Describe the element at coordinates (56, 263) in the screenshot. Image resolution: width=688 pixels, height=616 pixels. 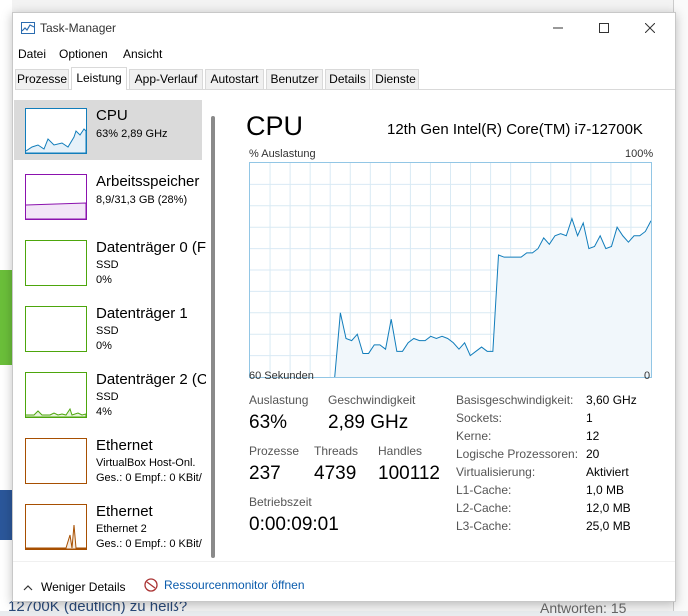
I see `disk-0-thumbnail` at that location.